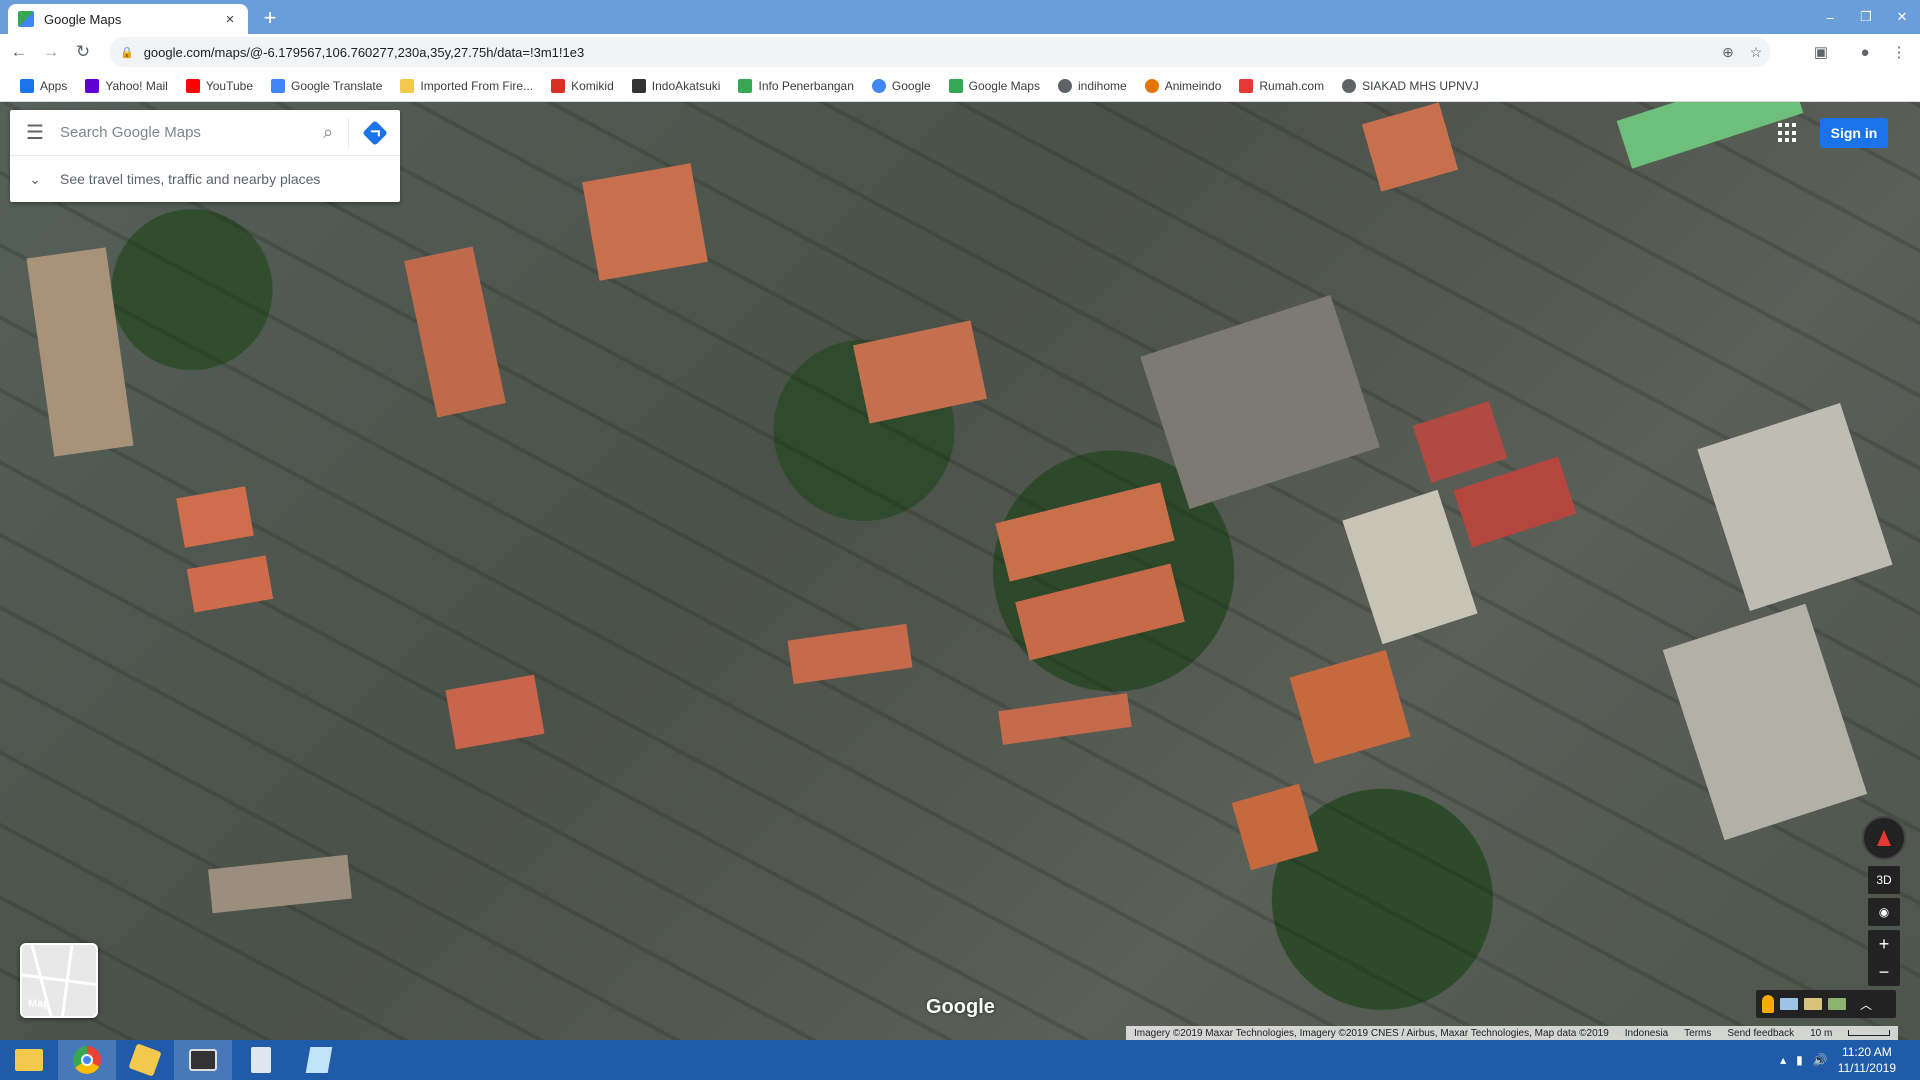 The width and height of the screenshot is (1920, 1080). I want to click on indoakatsuki-icon, so click(638, 85).